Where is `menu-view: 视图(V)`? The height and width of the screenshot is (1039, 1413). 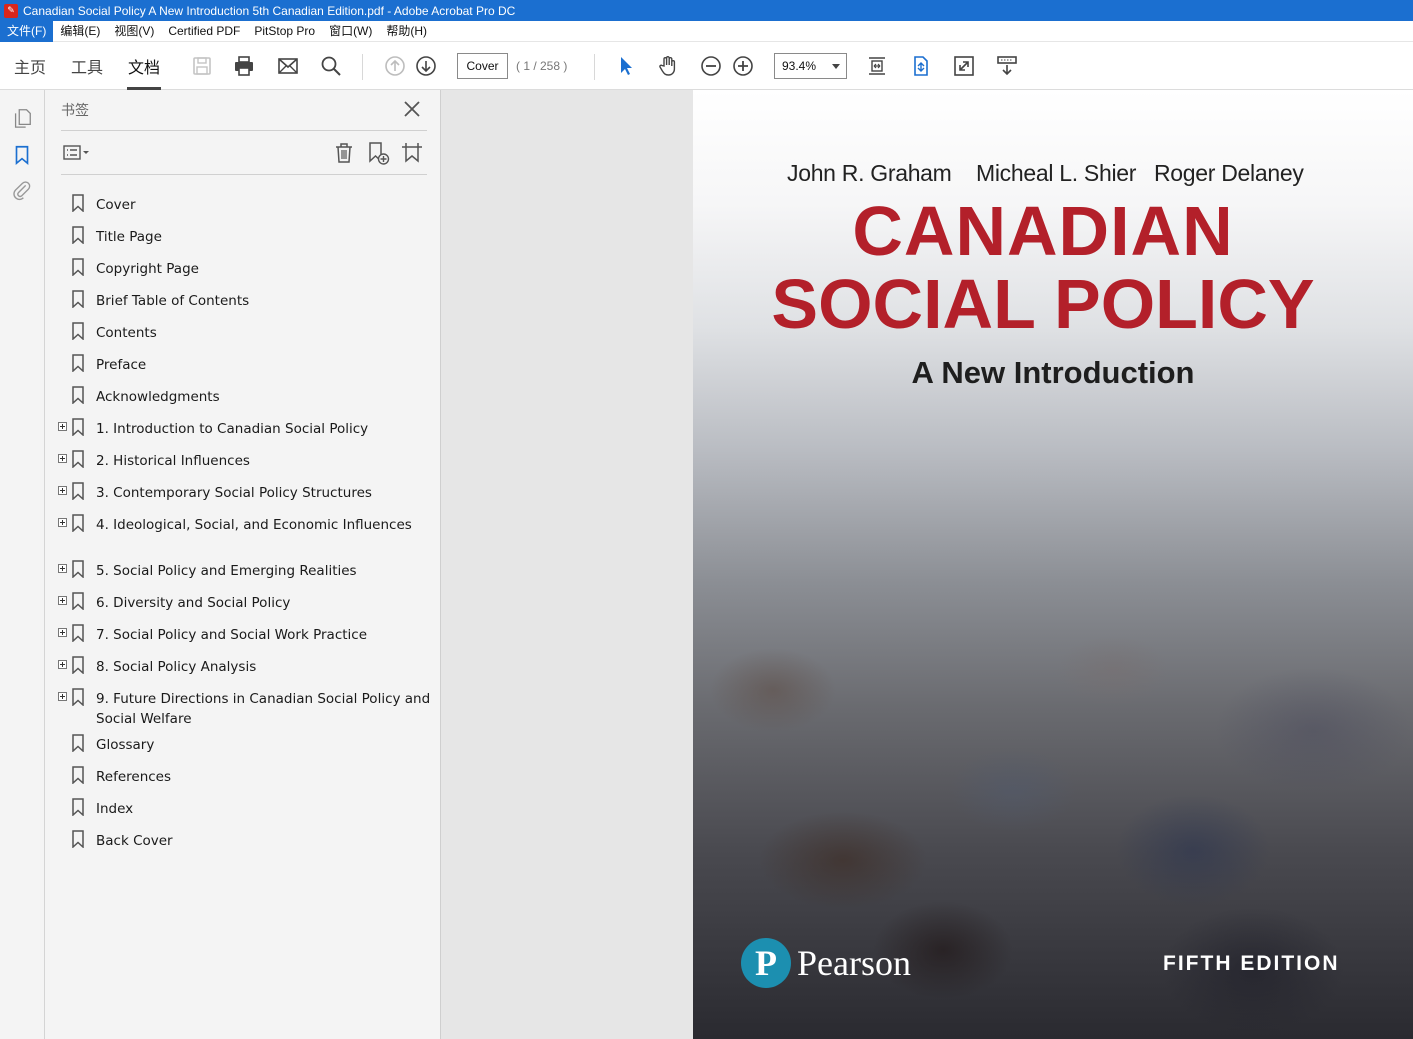 menu-view: 视图(V) is located at coordinates (134, 31).